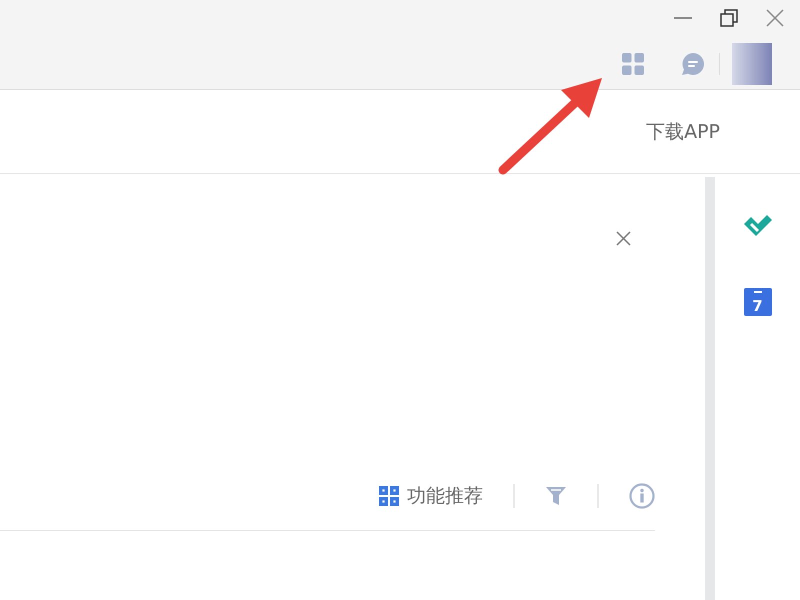 The image size is (800, 600). What do you see at coordinates (758, 225) in the screenshot?
I see `checkmark-icon` at bounding box center [758, 225].